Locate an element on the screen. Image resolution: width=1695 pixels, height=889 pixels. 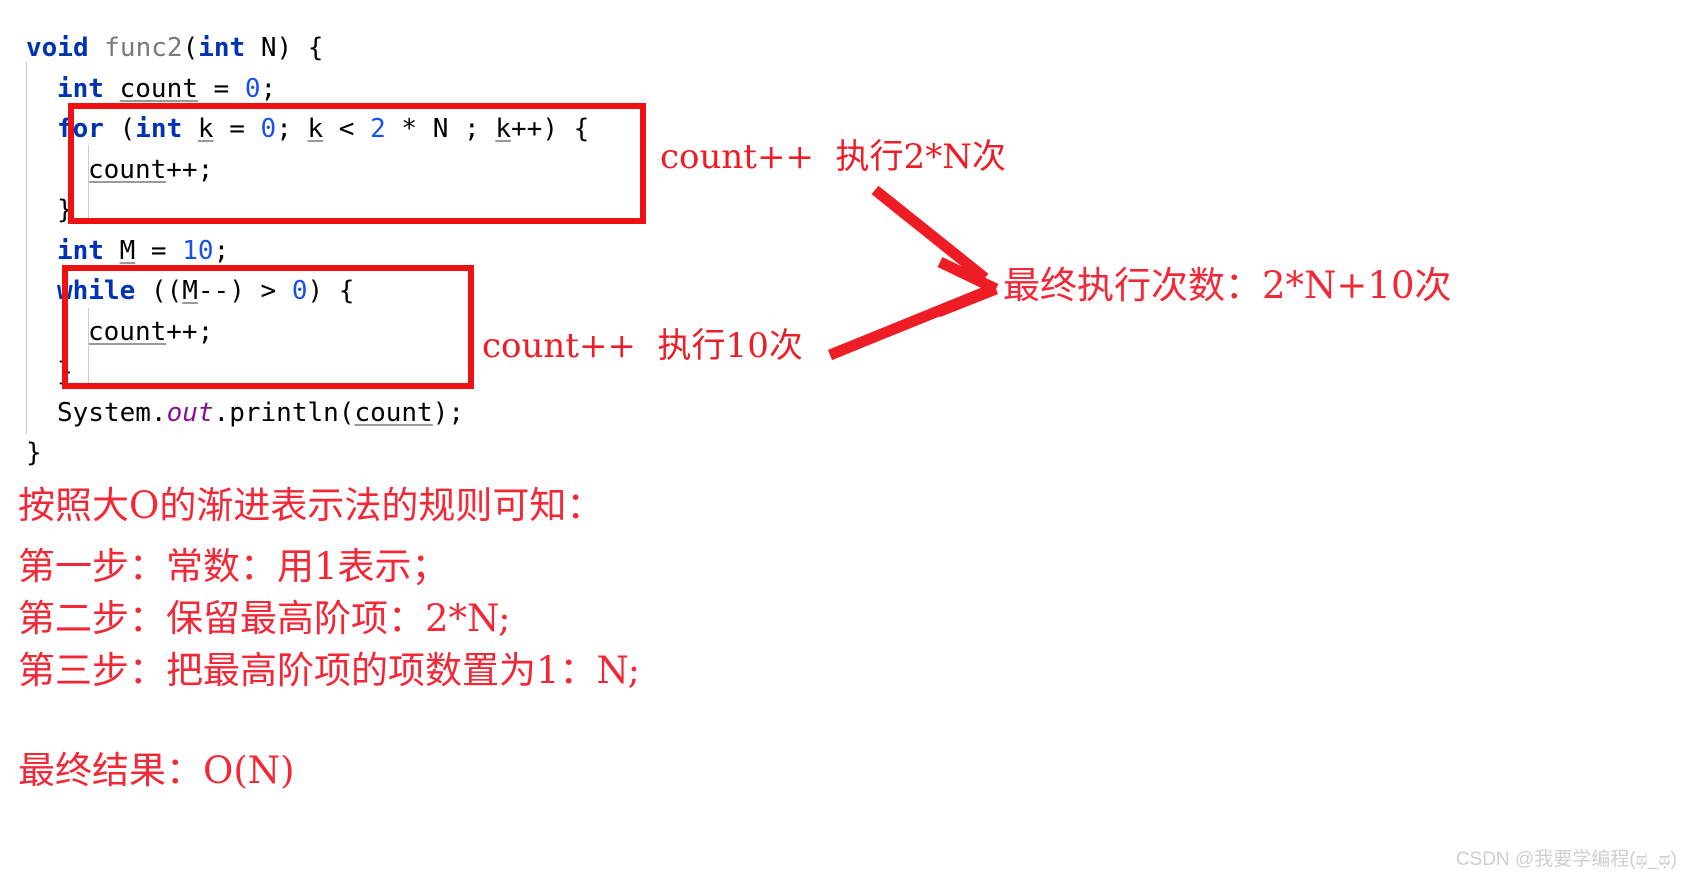
indent-guide is located at coordinates (26, 248).